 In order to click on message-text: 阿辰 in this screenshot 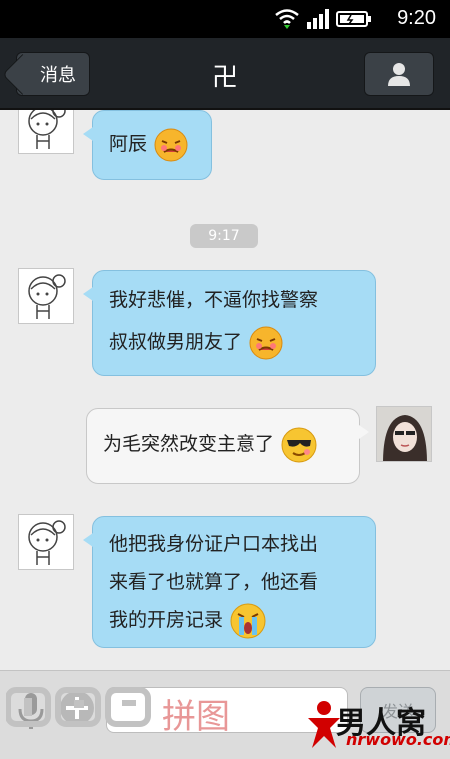, I will do `click(128, 144)`.